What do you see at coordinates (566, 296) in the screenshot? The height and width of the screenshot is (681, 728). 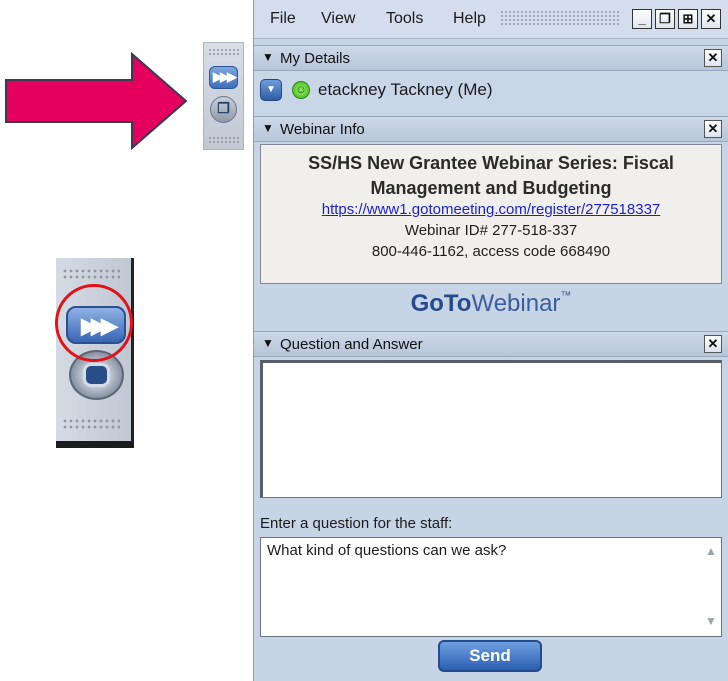 I see `logo-trademark: ™` at bounding box center [566, 296].